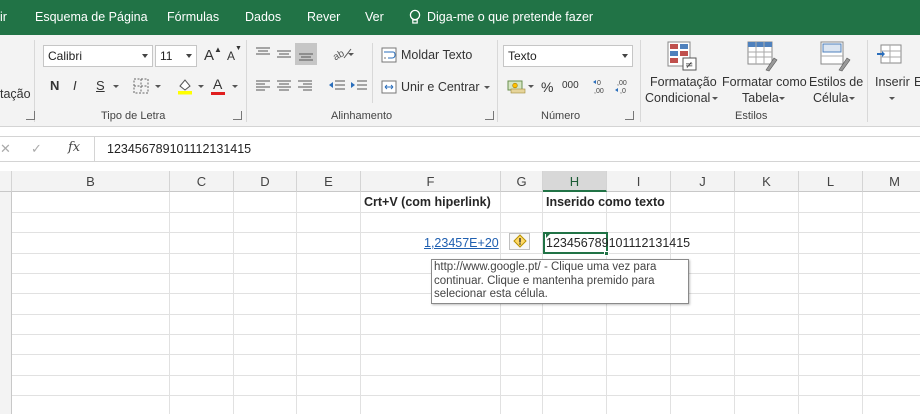 This screenshot has height=414, width=920. I want to click on align-center-icon, so click(284, 86).